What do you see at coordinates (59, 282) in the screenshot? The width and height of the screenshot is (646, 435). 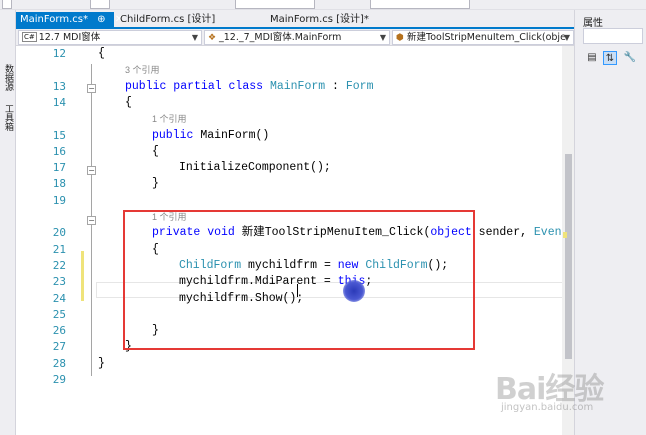 I see `line-number: 23` at bounding box center [59, 282].